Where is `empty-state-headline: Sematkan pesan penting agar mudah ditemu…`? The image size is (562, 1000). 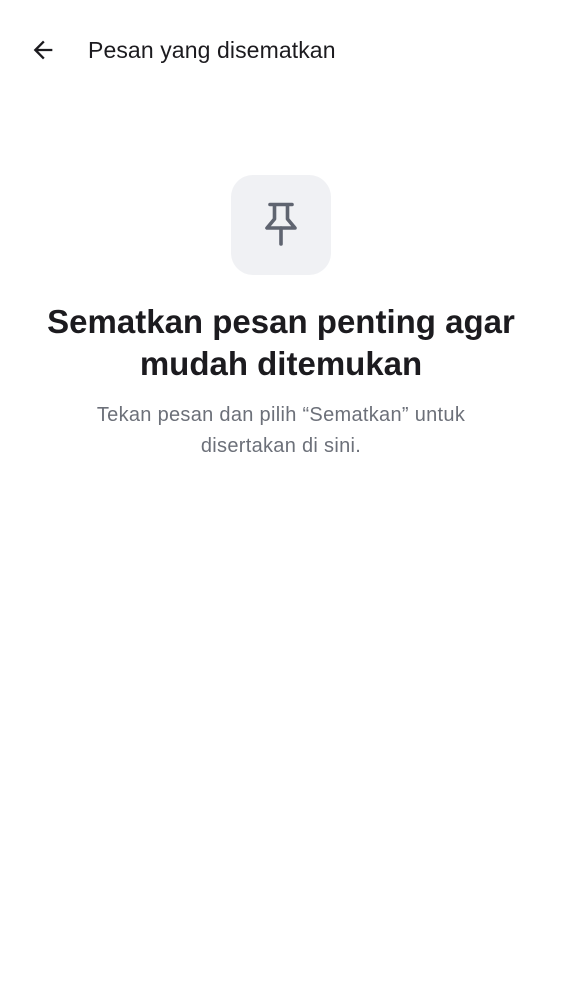
empty-state-headline: Sematkan pesan penting agar mudah ditemu… is located at coordinates (281, 342).